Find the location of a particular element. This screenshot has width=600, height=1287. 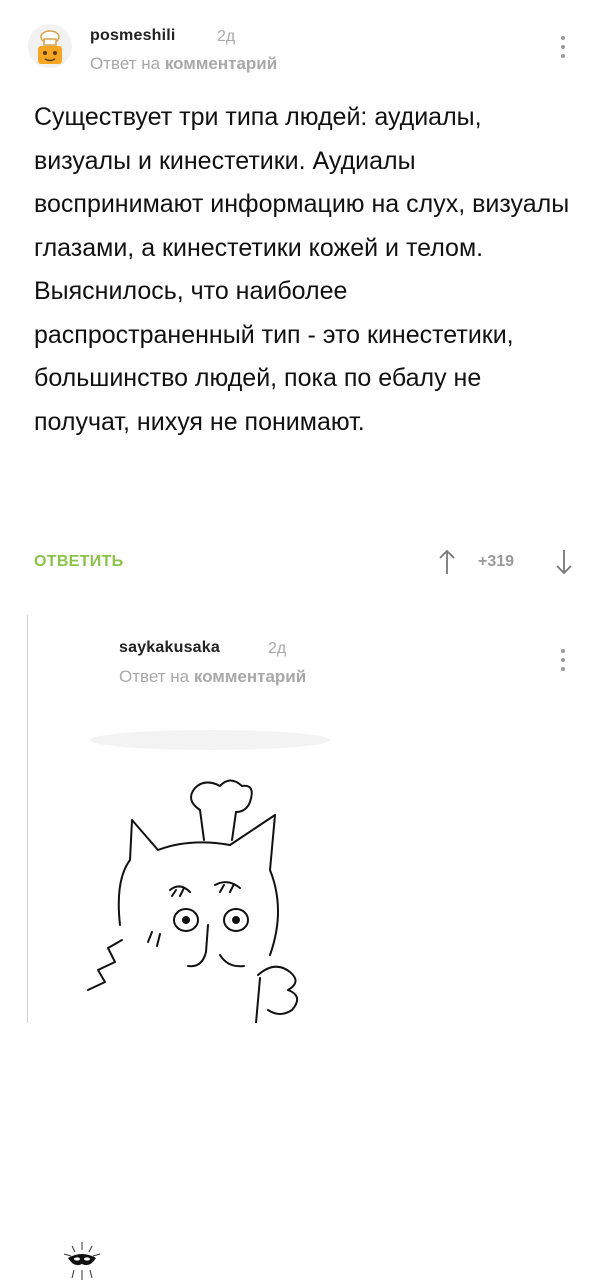

downvote-arrow-icon is located at coordinates (564, 562).